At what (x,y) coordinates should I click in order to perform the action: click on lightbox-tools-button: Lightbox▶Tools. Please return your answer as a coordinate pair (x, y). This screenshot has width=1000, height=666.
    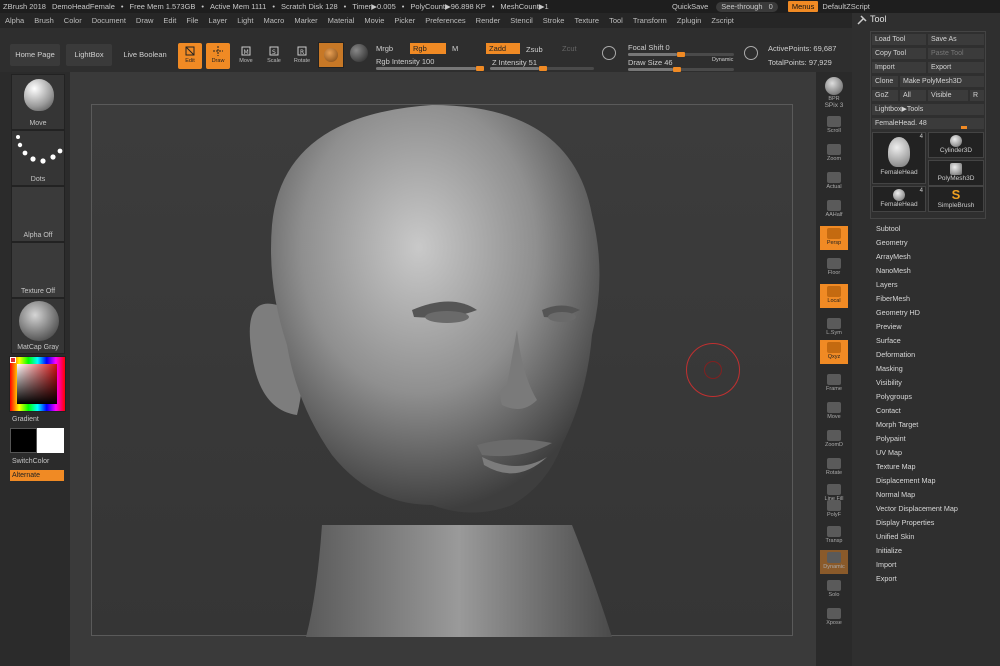
    Looking at the image, I should click on (928, 109).